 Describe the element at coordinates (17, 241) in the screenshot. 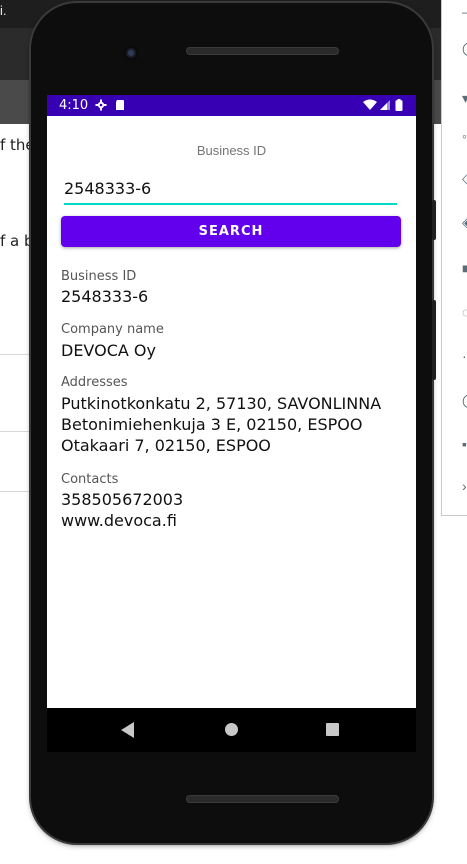

I see `background-text-fragment: f a b` at that location.